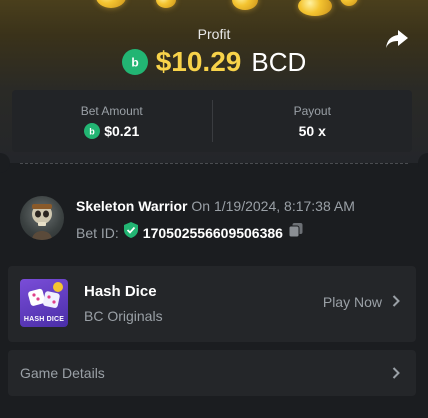  Describe the element at coordinates (397, 39) in the screenshot. I see `share-icon` at that location.